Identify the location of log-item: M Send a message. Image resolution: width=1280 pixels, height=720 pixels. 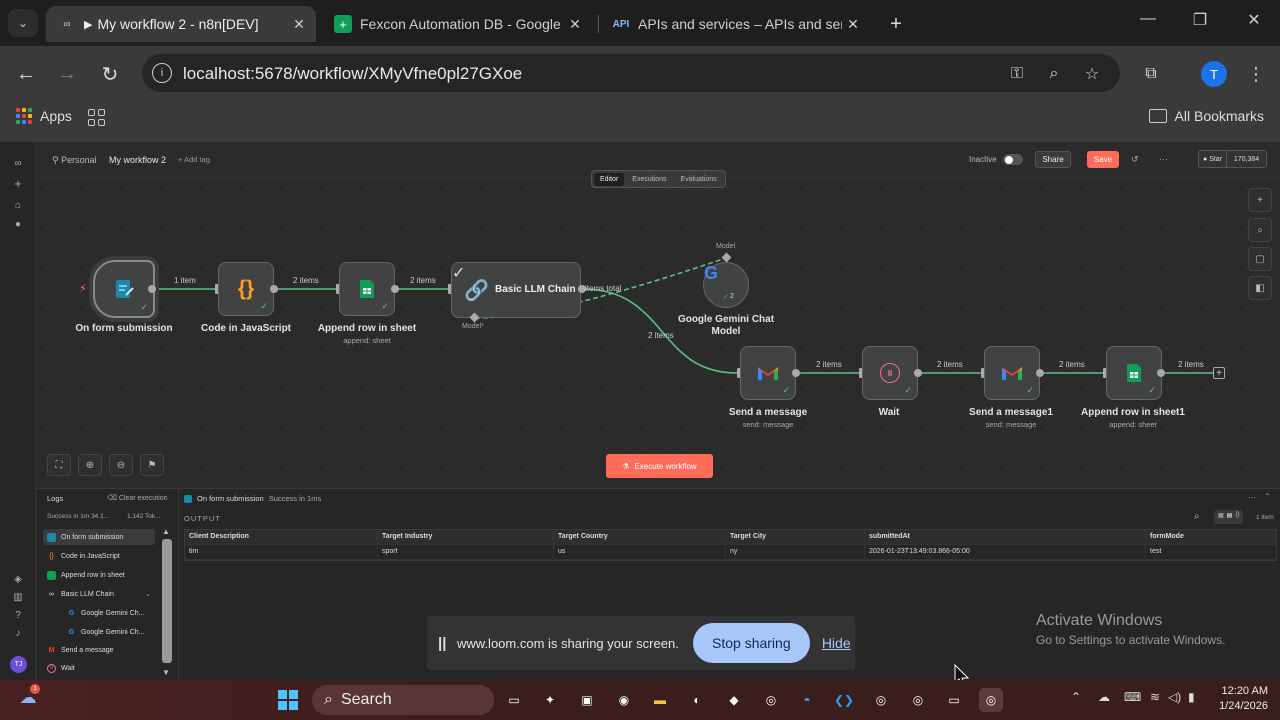
(99, 650).